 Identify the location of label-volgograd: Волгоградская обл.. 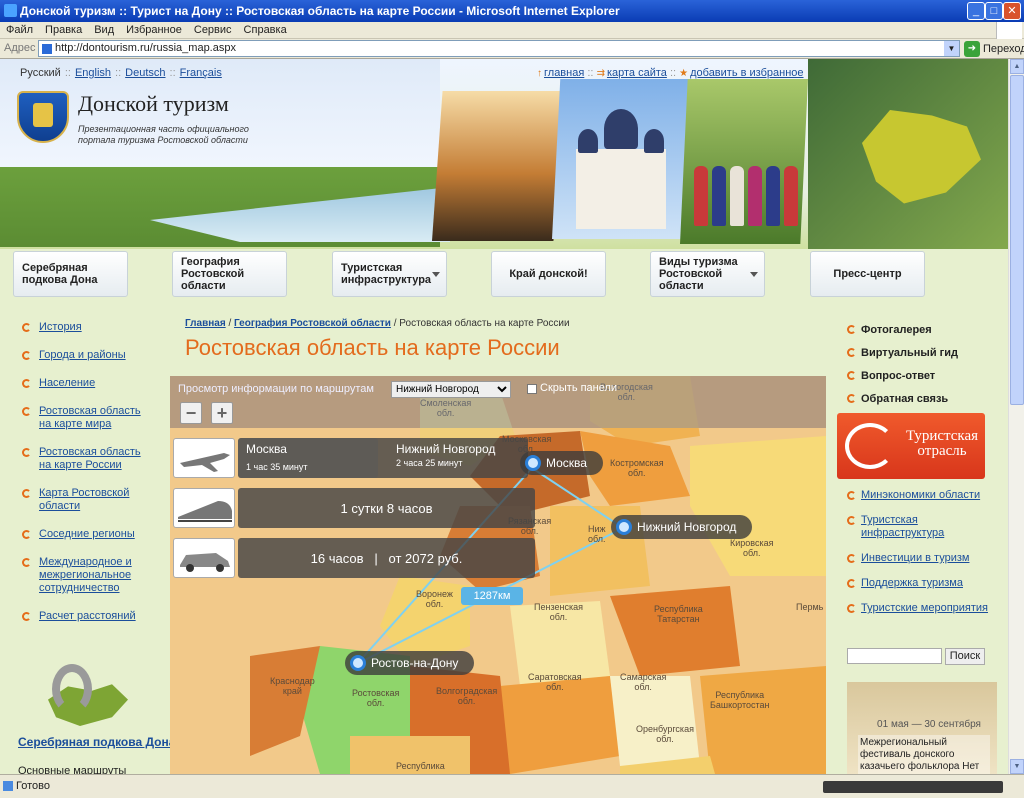
(467, 696).